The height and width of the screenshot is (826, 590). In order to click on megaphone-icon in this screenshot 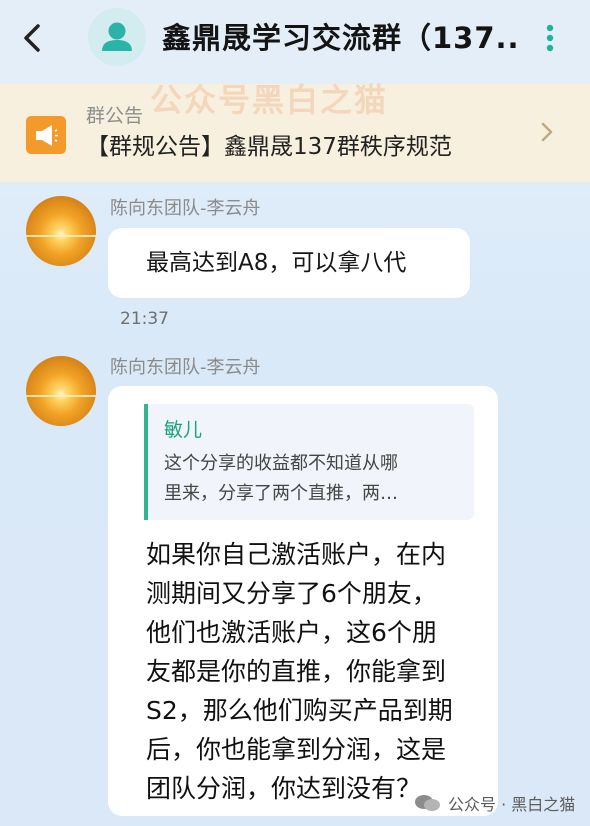, I will do `click(46, 135)`.